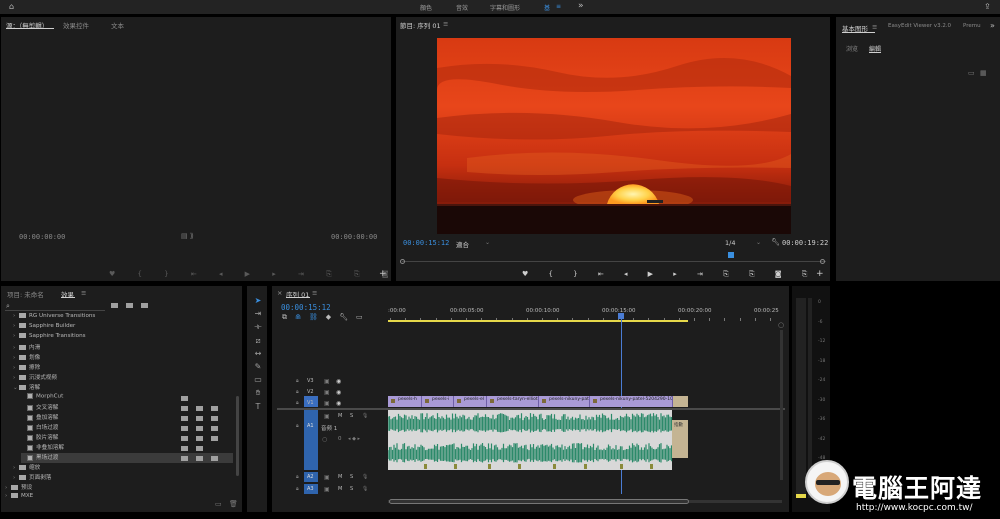 This screenshot has height=519, width=1000. I want to click on effects-folder: › MXE, so click(19, 498).